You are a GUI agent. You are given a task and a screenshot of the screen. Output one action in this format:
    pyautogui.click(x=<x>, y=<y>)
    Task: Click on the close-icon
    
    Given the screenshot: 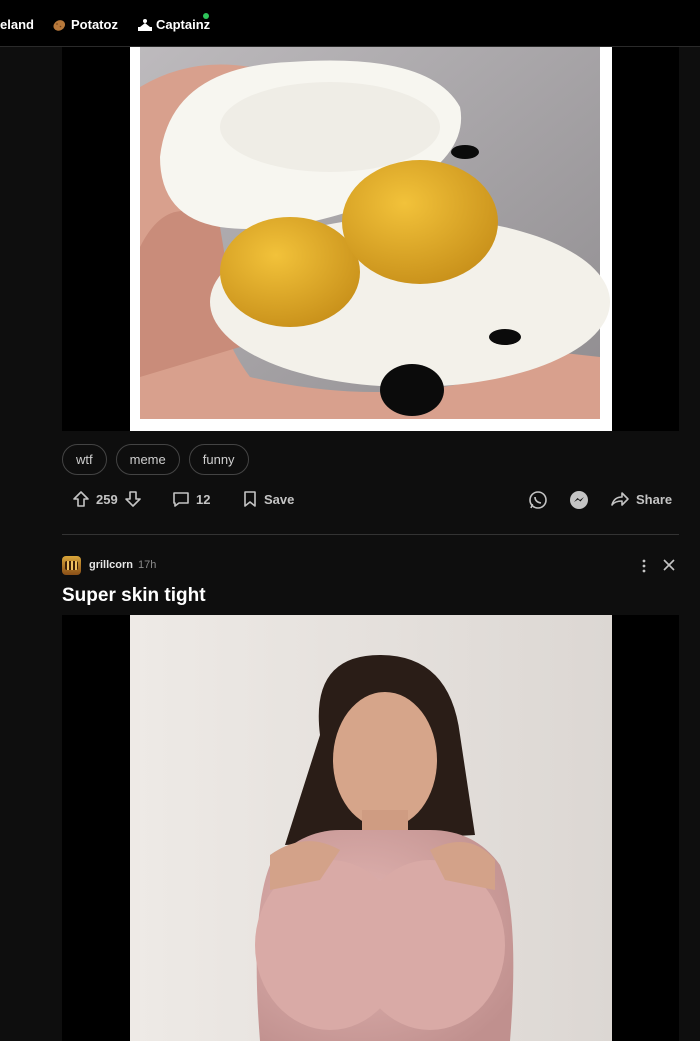 What is the action you would take?
    pyautogui.click(x=669, y=565)
    